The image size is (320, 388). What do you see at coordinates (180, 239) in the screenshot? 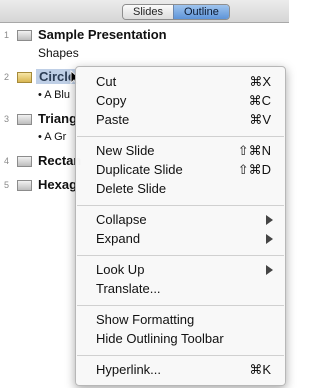
I see `menu-item-expand: Expand` at bounding box center [180, 239].